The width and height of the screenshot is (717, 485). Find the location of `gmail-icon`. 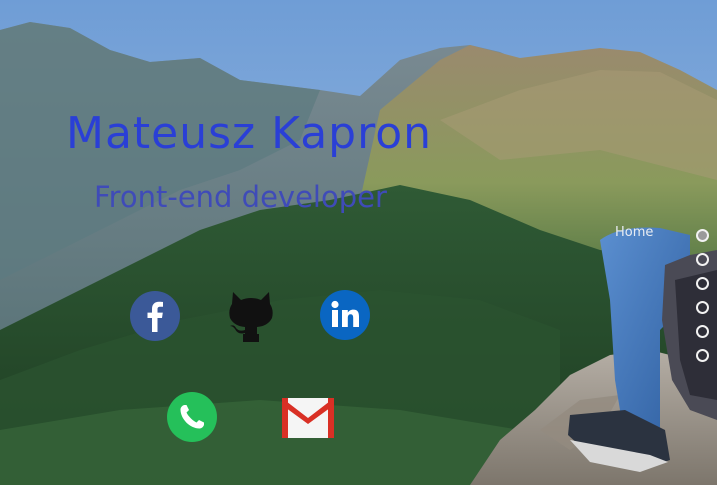

gmail-icon is located at coordinates (308, 418).